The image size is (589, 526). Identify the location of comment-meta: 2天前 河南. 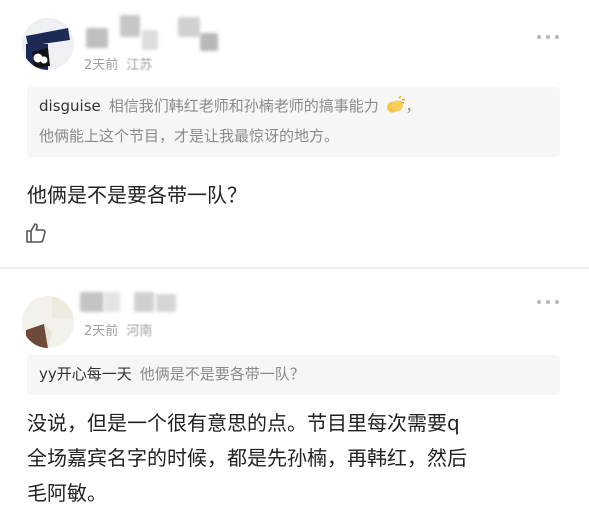
(118, 329).